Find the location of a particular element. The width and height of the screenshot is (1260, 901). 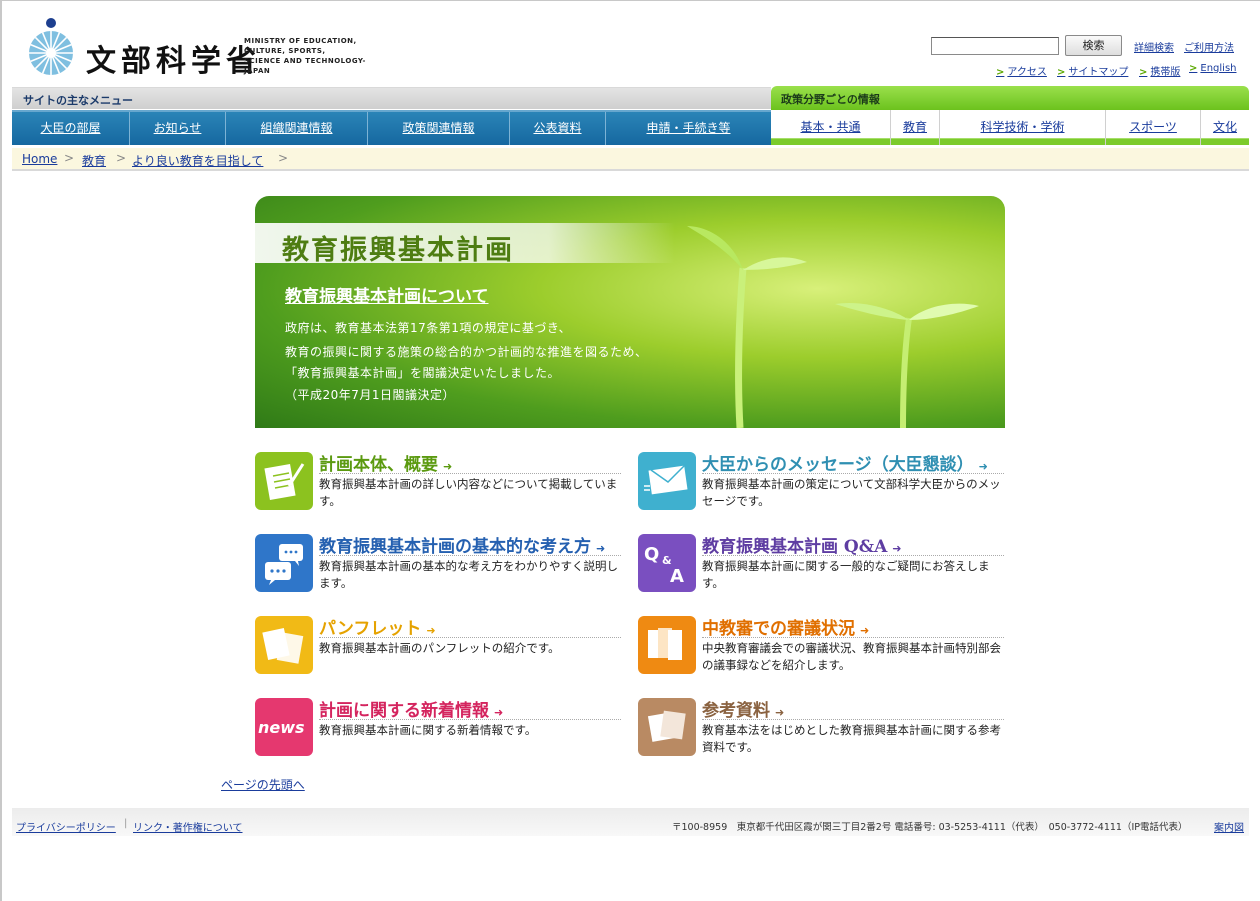

speech-bubbles-icon is located at coordinates (284, 563).